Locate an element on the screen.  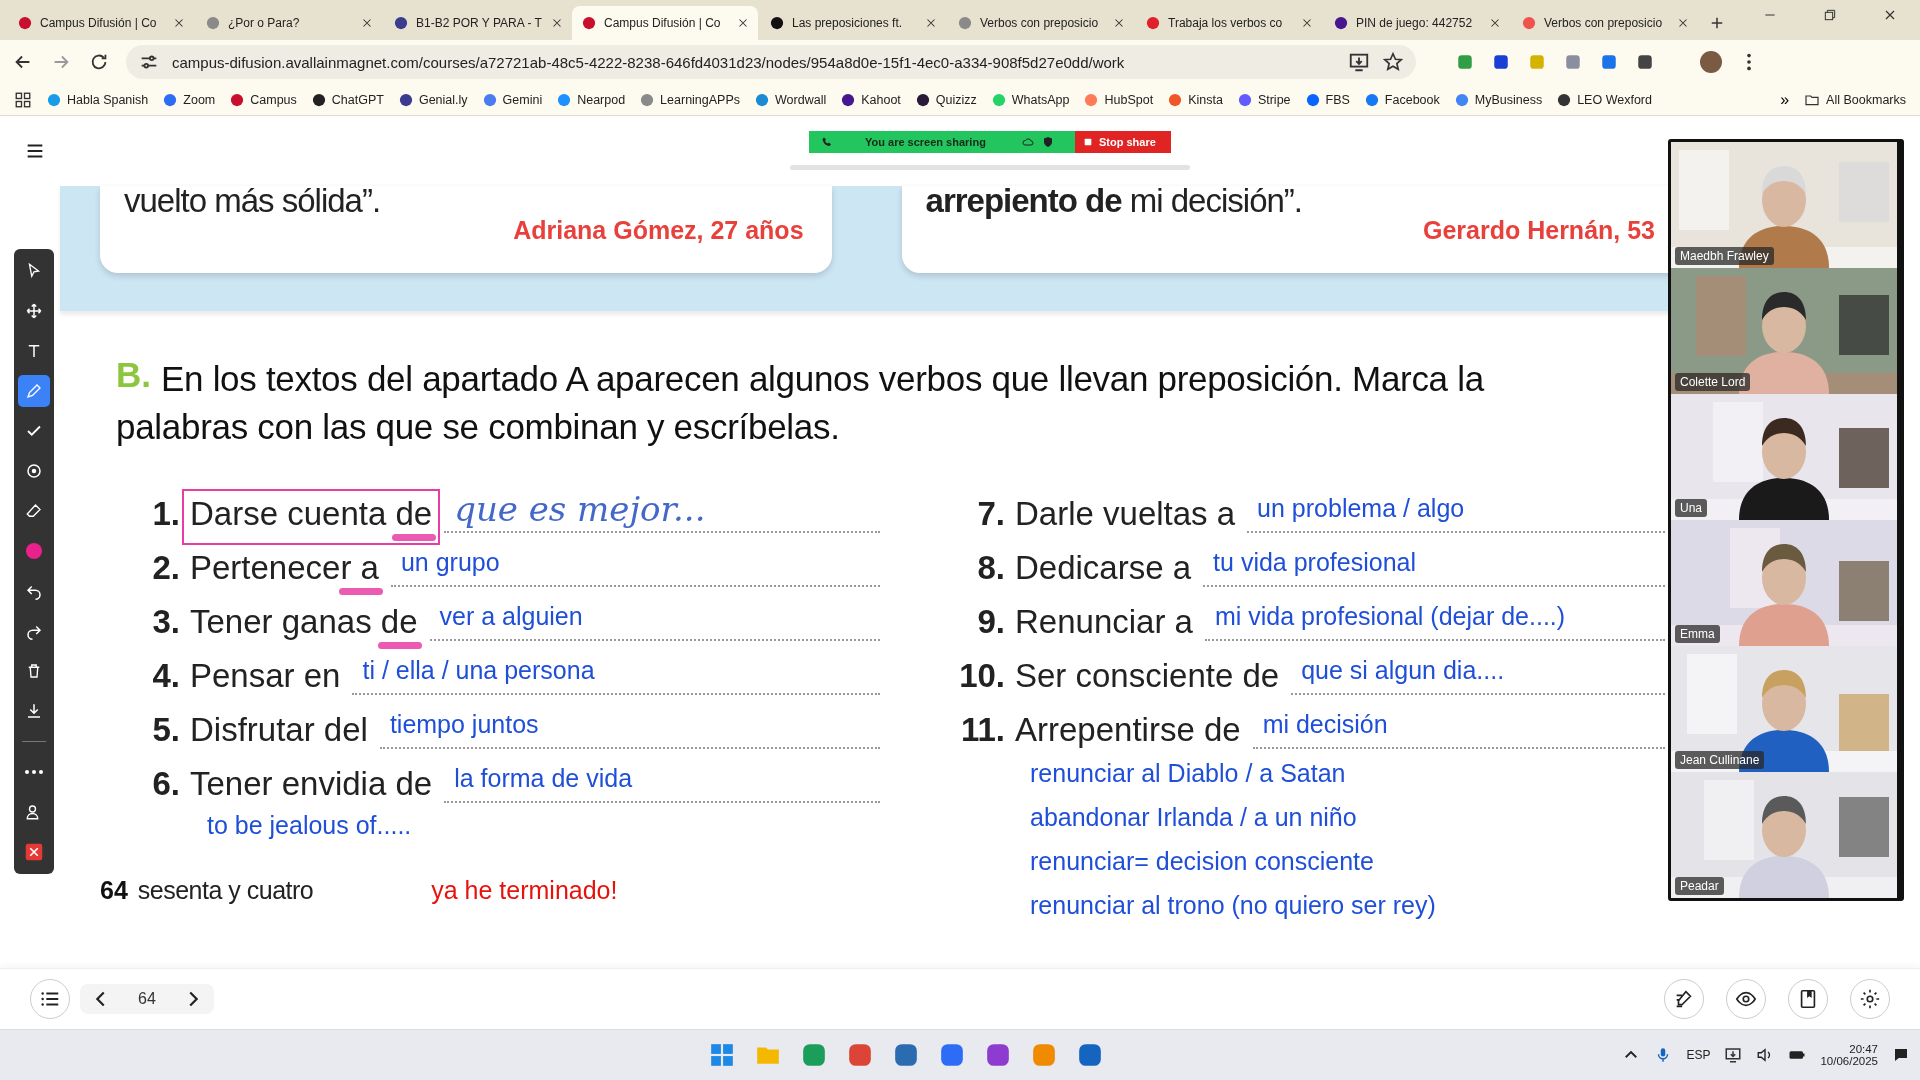
language-indicator: ESP is located at coordinates (1698, 1055).